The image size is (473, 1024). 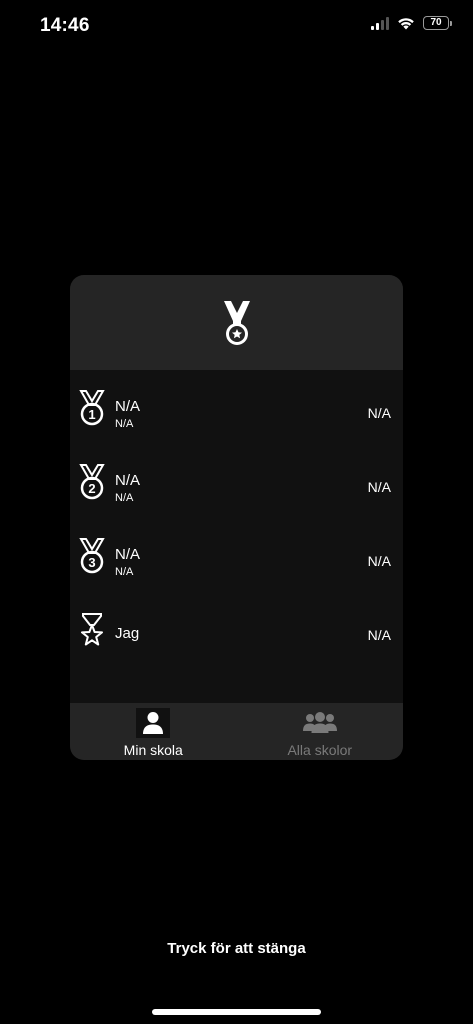 I want to click on tab-min-skola: Min skola, so click(x=153, y=731).